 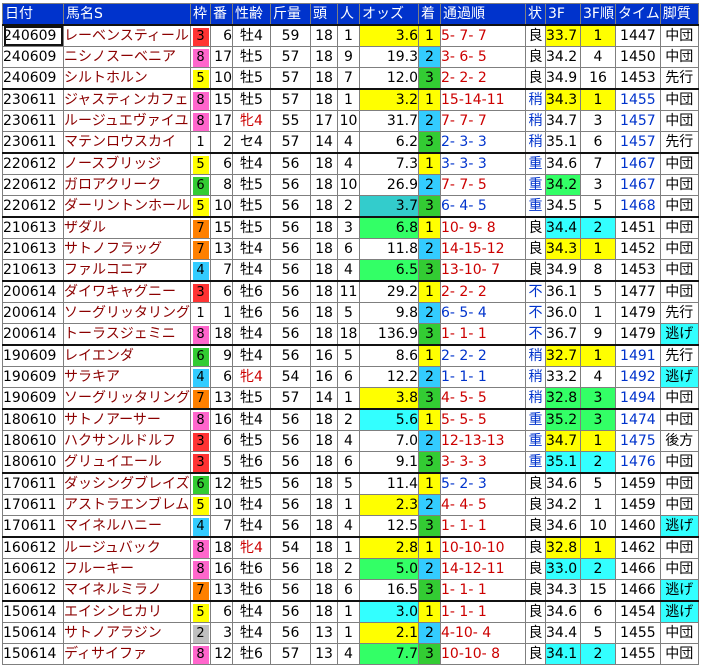 I want to click on cell-gate: 7, so click(x=200, y=398).